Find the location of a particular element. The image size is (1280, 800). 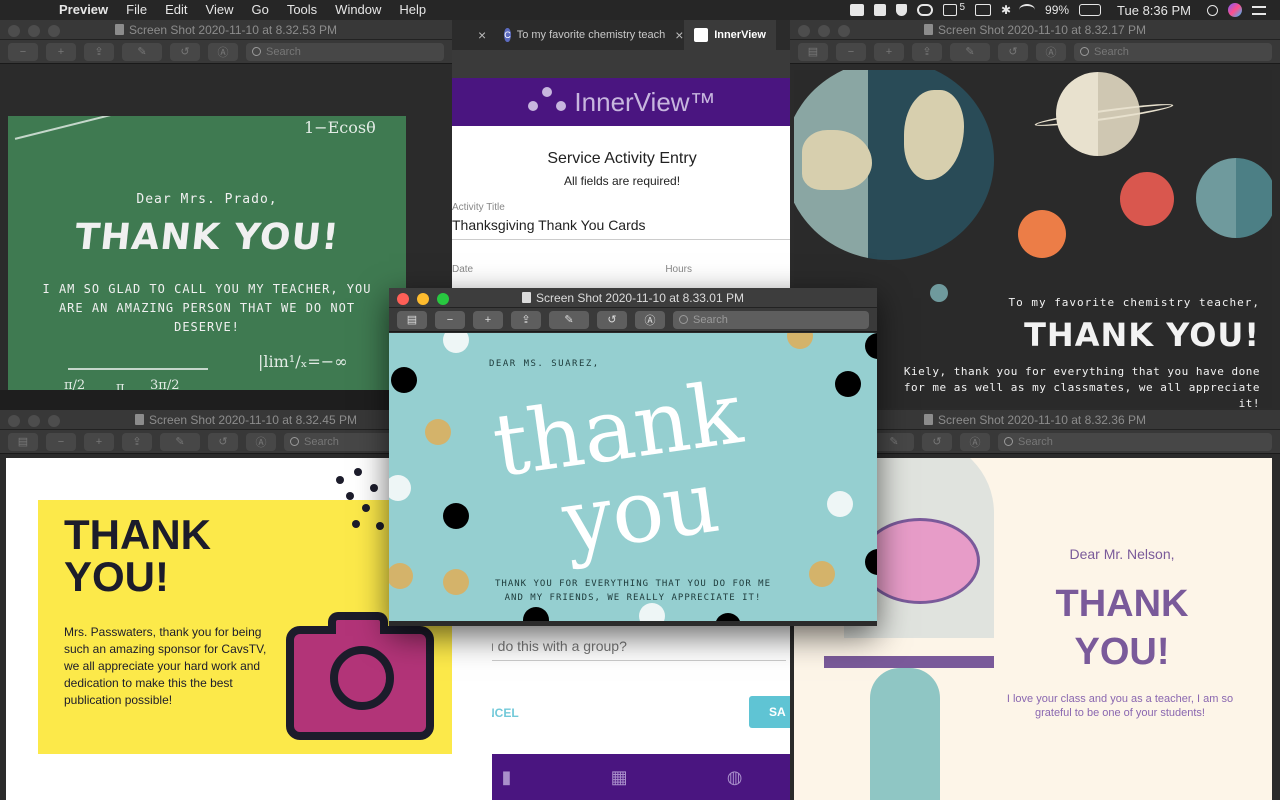

red-planet-illustration is located at coordinates (1147, 199).